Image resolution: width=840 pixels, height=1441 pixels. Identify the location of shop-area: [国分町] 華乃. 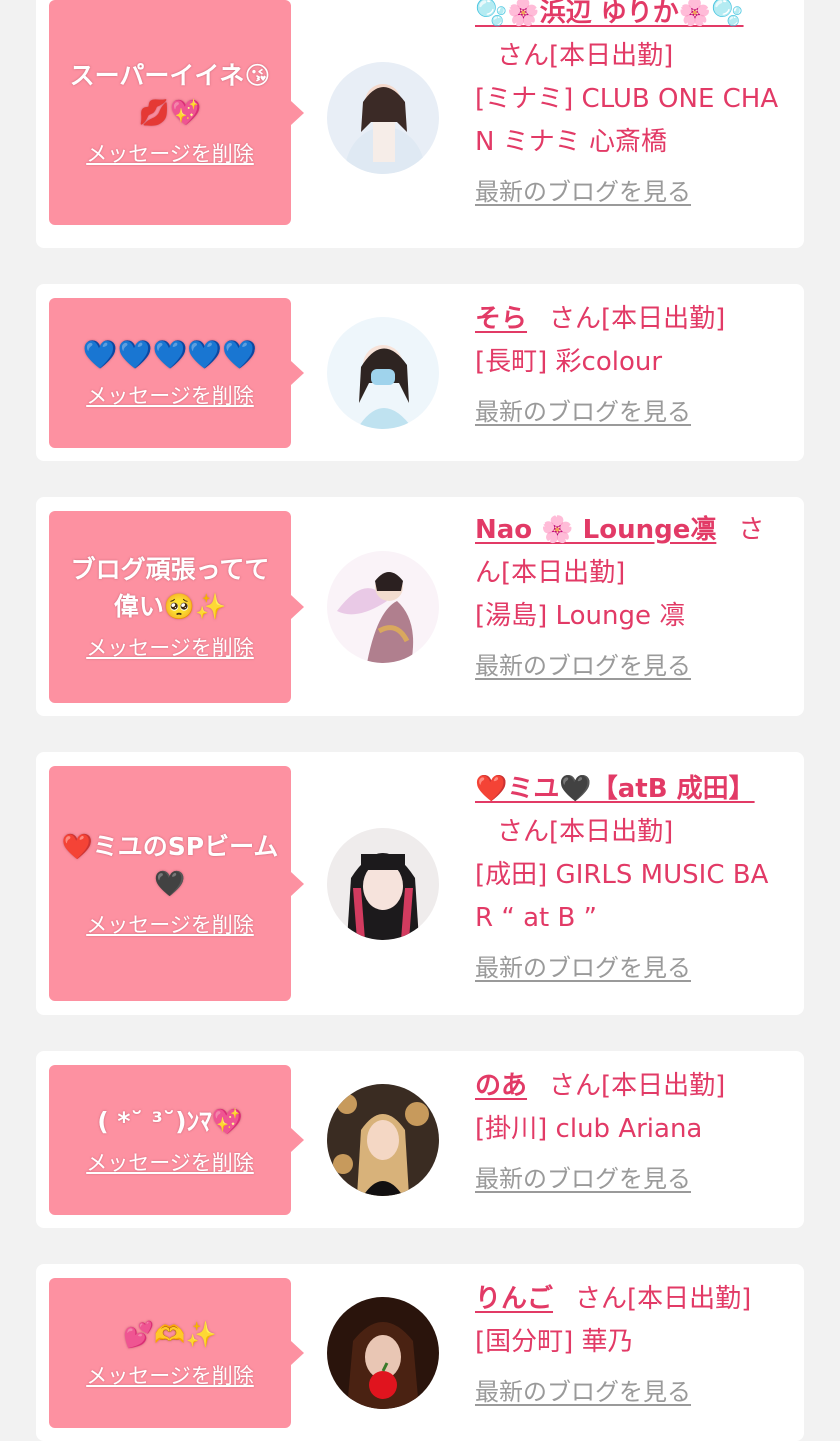
(554, 1342).